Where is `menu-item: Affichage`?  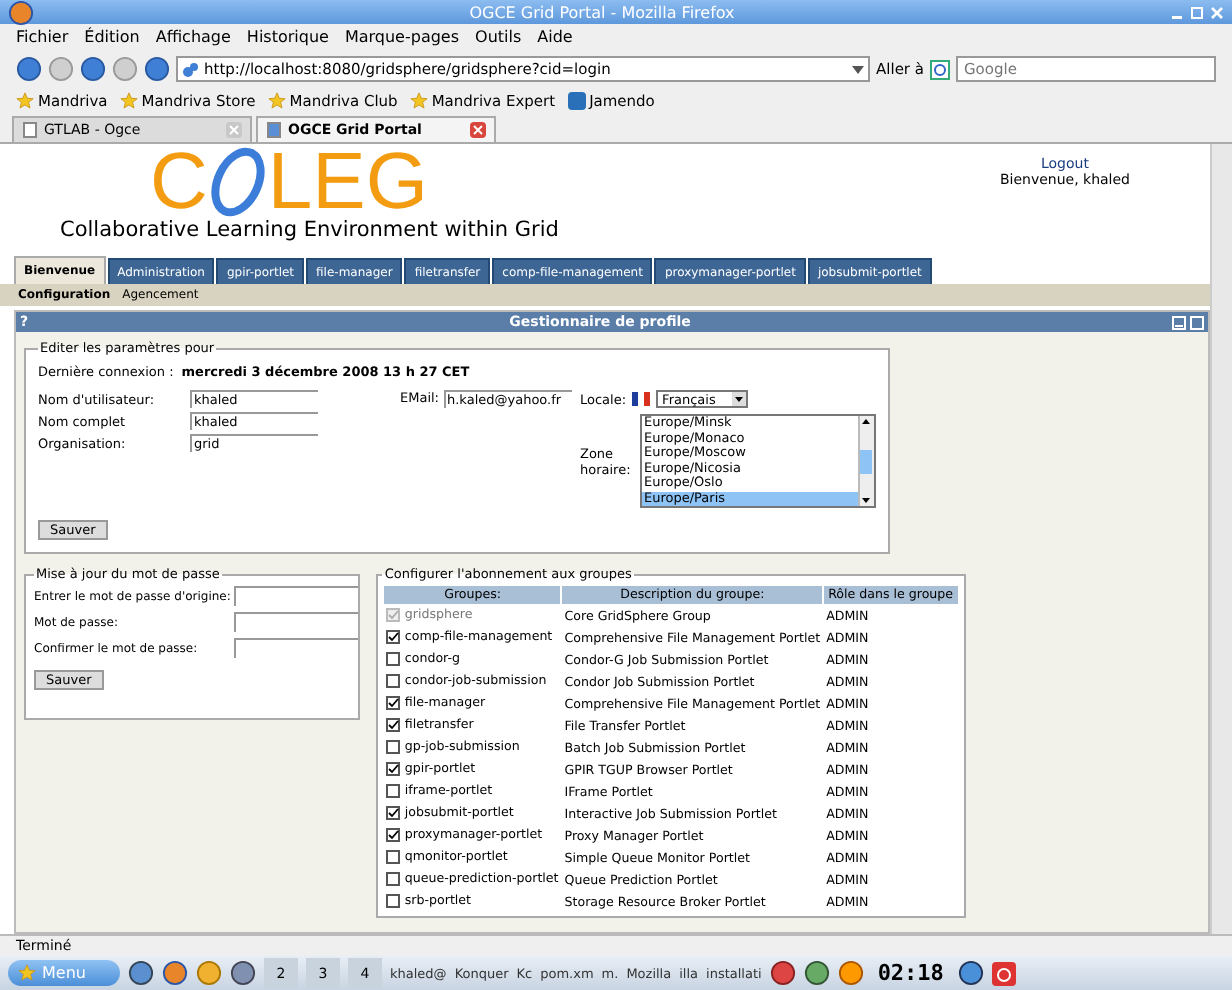
menu-item: Affichage is located at coordinates (193, 37).